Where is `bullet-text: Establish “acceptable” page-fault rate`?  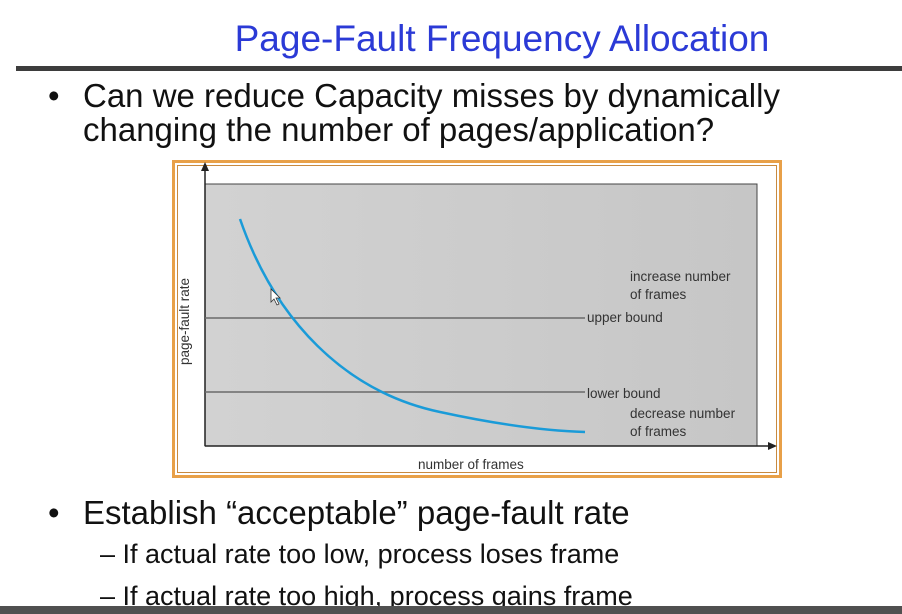
bullet-text: Establish “acceptable” page-fault rate is located at coordinates (356, 512).